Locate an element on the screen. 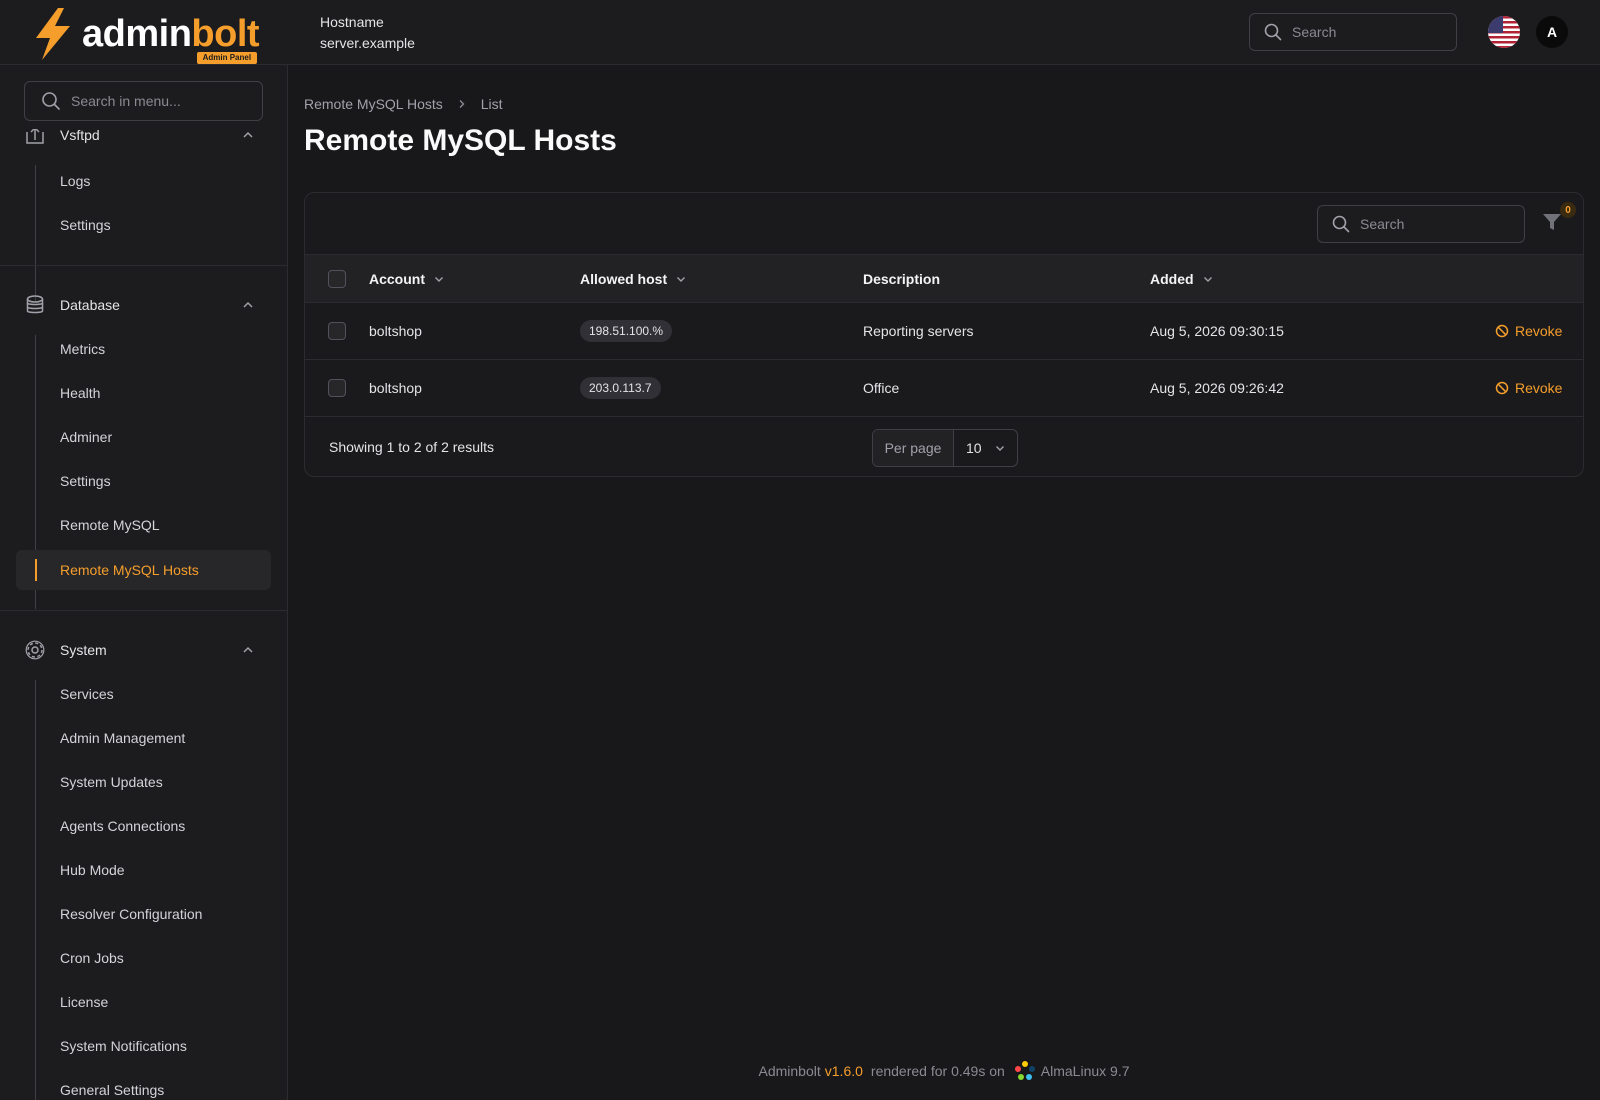 Image resolution: width=1600 pixels, height=1100 pixels. select-all-cell is located at coordinates (337, 278).